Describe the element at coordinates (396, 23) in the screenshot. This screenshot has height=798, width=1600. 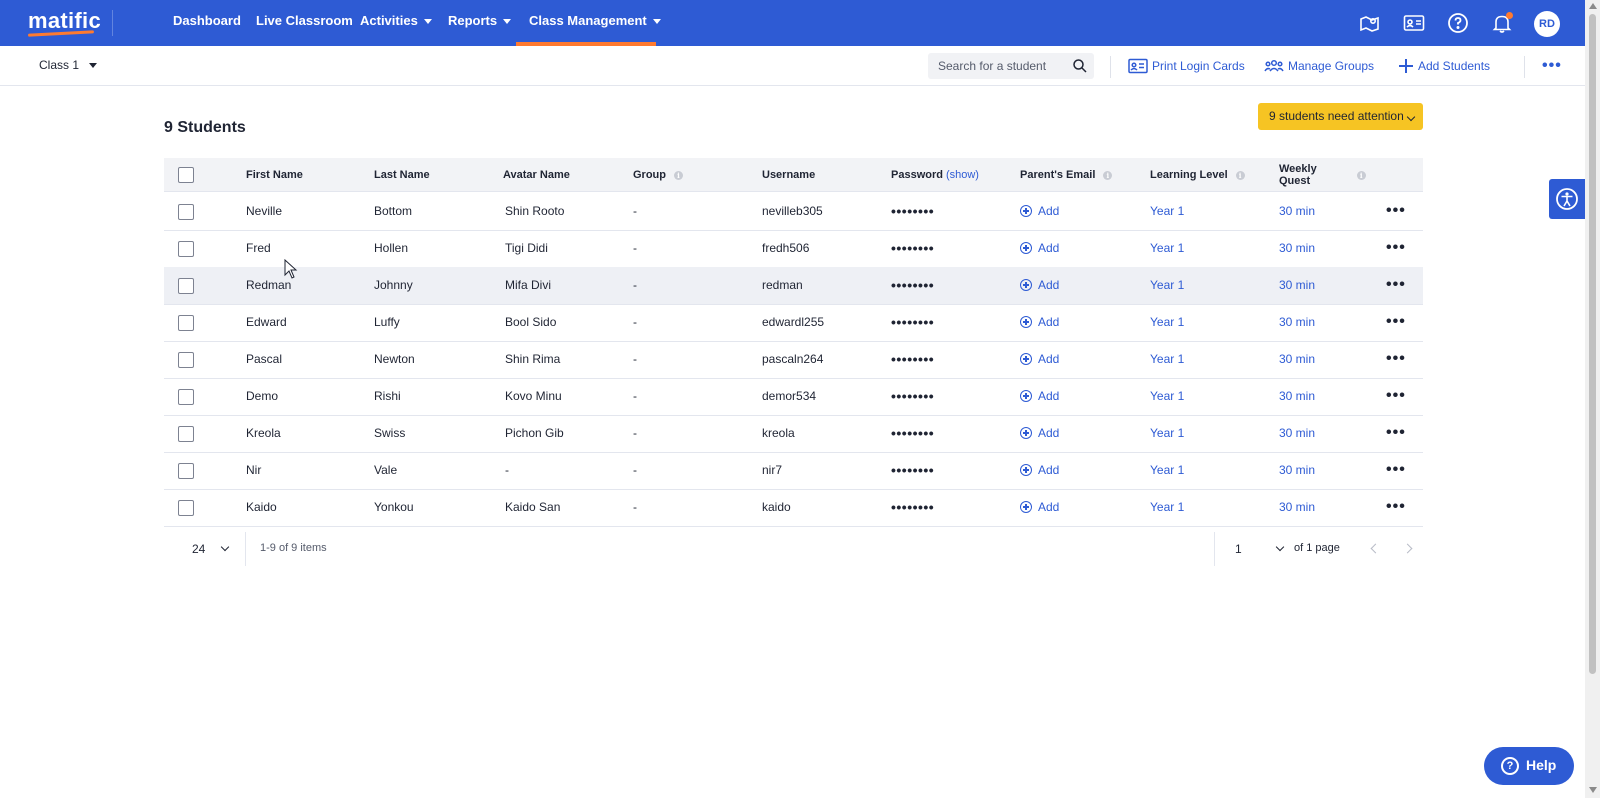
I see `nav-activities: Activities` at that location.